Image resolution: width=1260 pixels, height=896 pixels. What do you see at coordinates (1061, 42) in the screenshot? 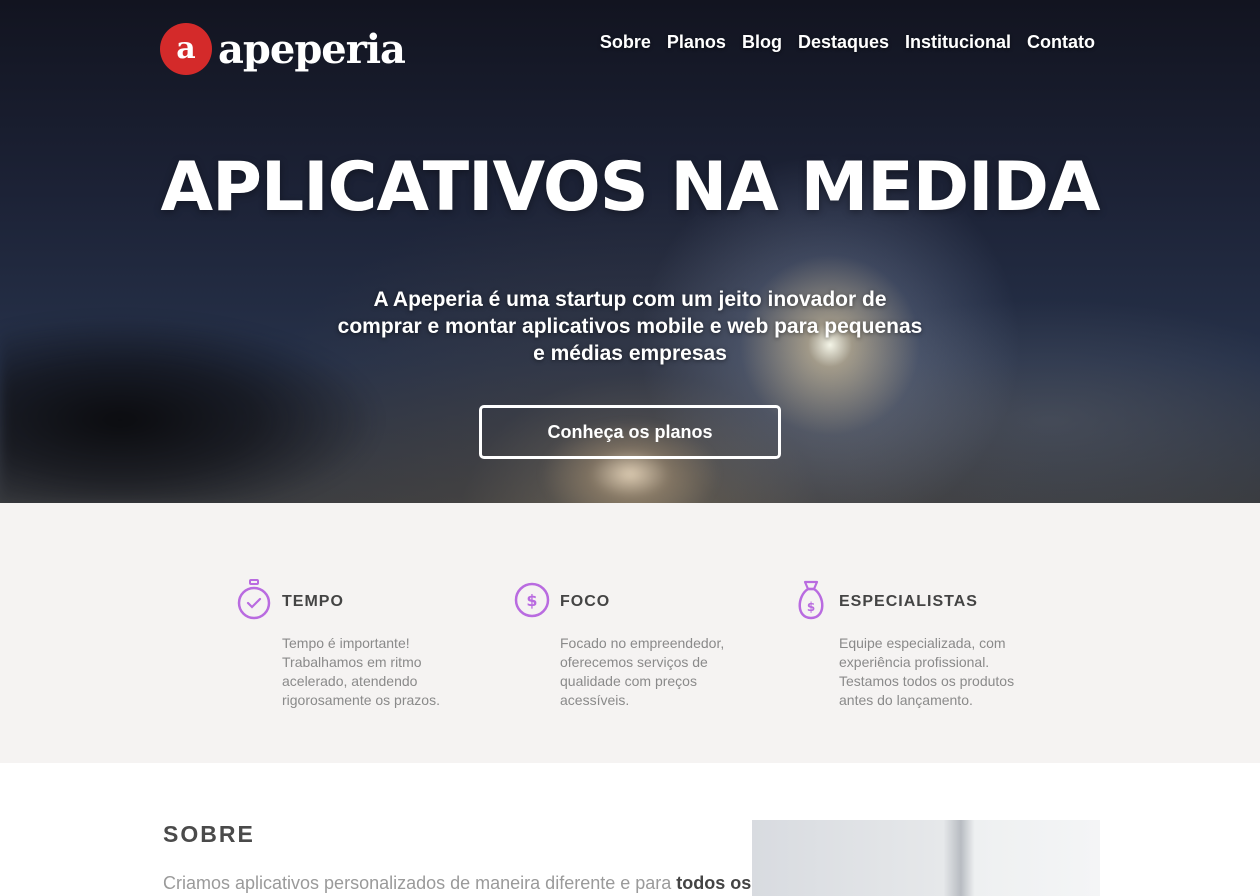
I see `nav-item-contato: Contato` at bounding box center [1061, 42].